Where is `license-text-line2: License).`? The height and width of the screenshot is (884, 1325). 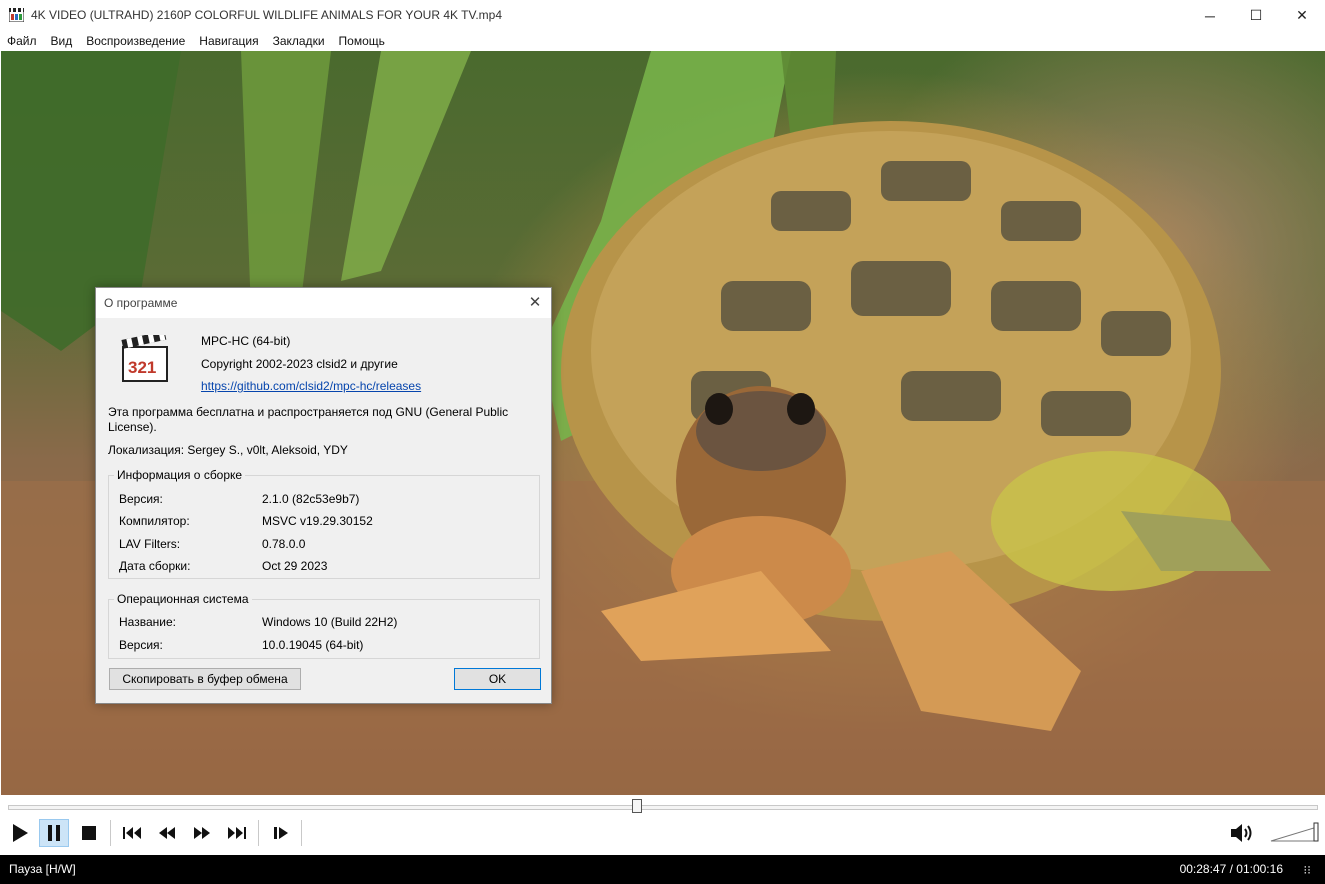
license-text-line2: License). is located at coordinates (132, 427).